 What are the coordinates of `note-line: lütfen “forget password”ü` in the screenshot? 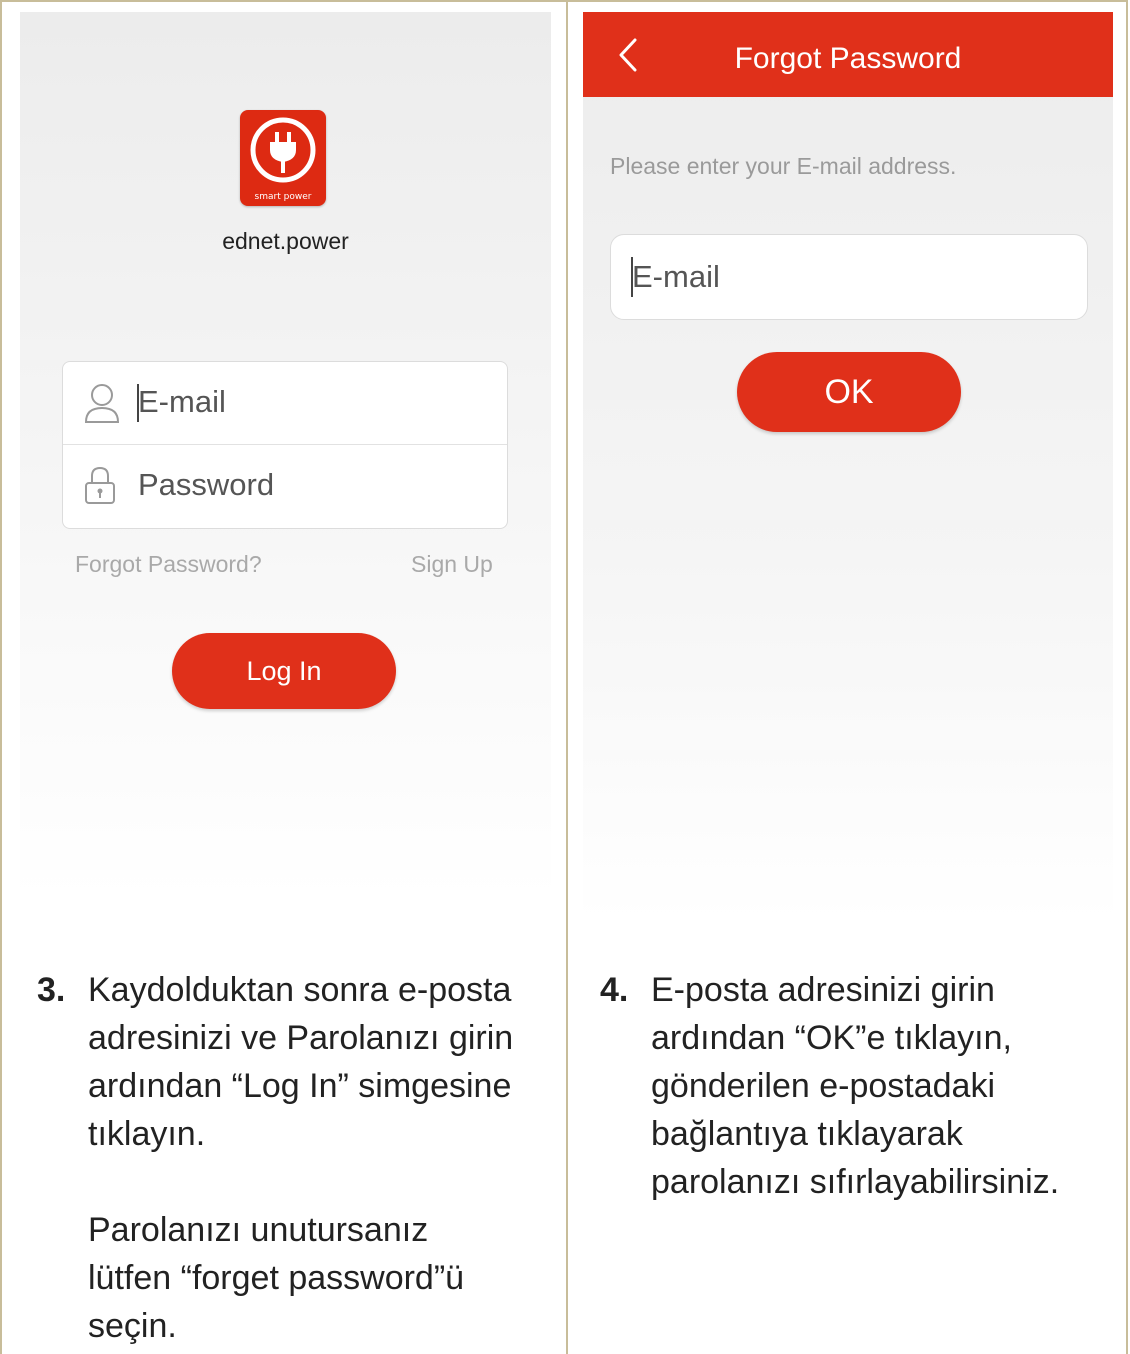 It's located at (276, 1278).